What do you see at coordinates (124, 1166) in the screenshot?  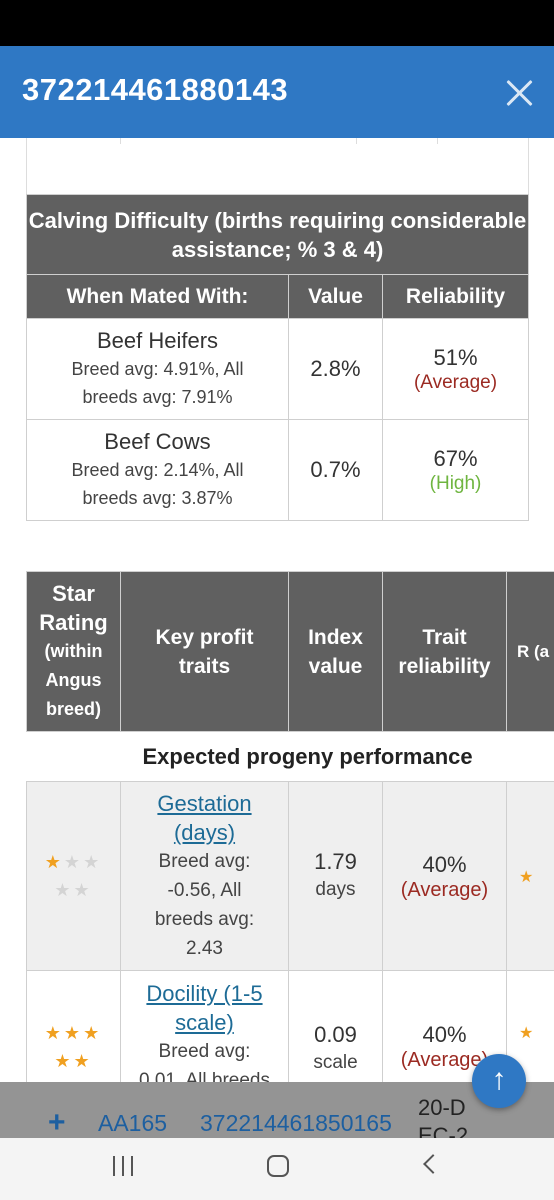 I see `recent-apps-icon` at bounding box center [124, 1166].